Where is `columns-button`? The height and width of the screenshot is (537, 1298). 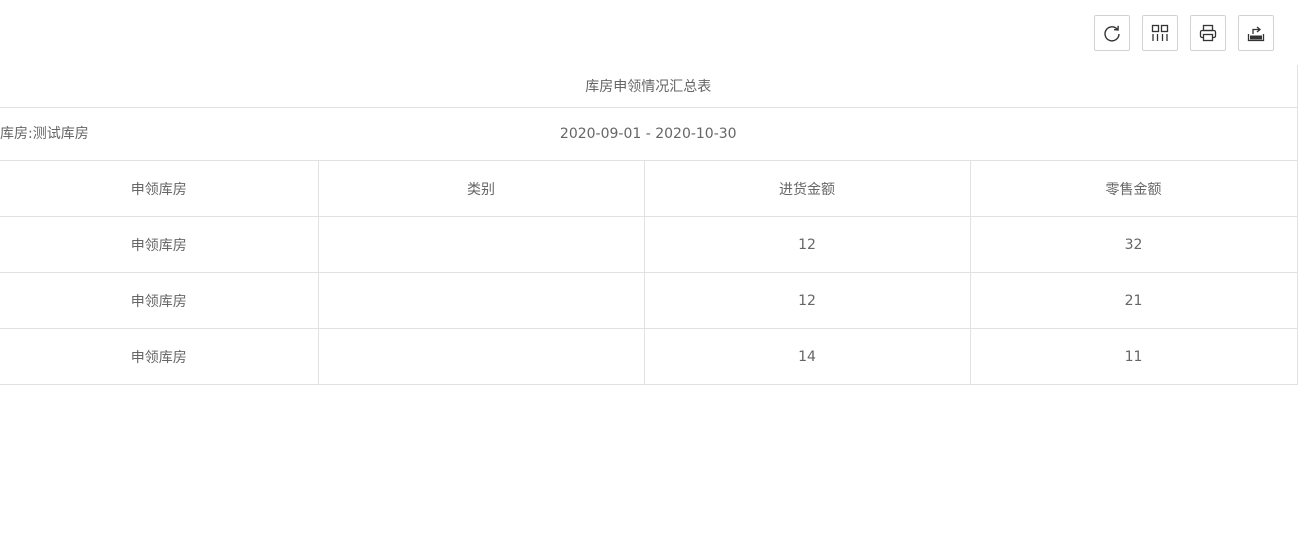
columns-button is located at coordinates (1160, 33).